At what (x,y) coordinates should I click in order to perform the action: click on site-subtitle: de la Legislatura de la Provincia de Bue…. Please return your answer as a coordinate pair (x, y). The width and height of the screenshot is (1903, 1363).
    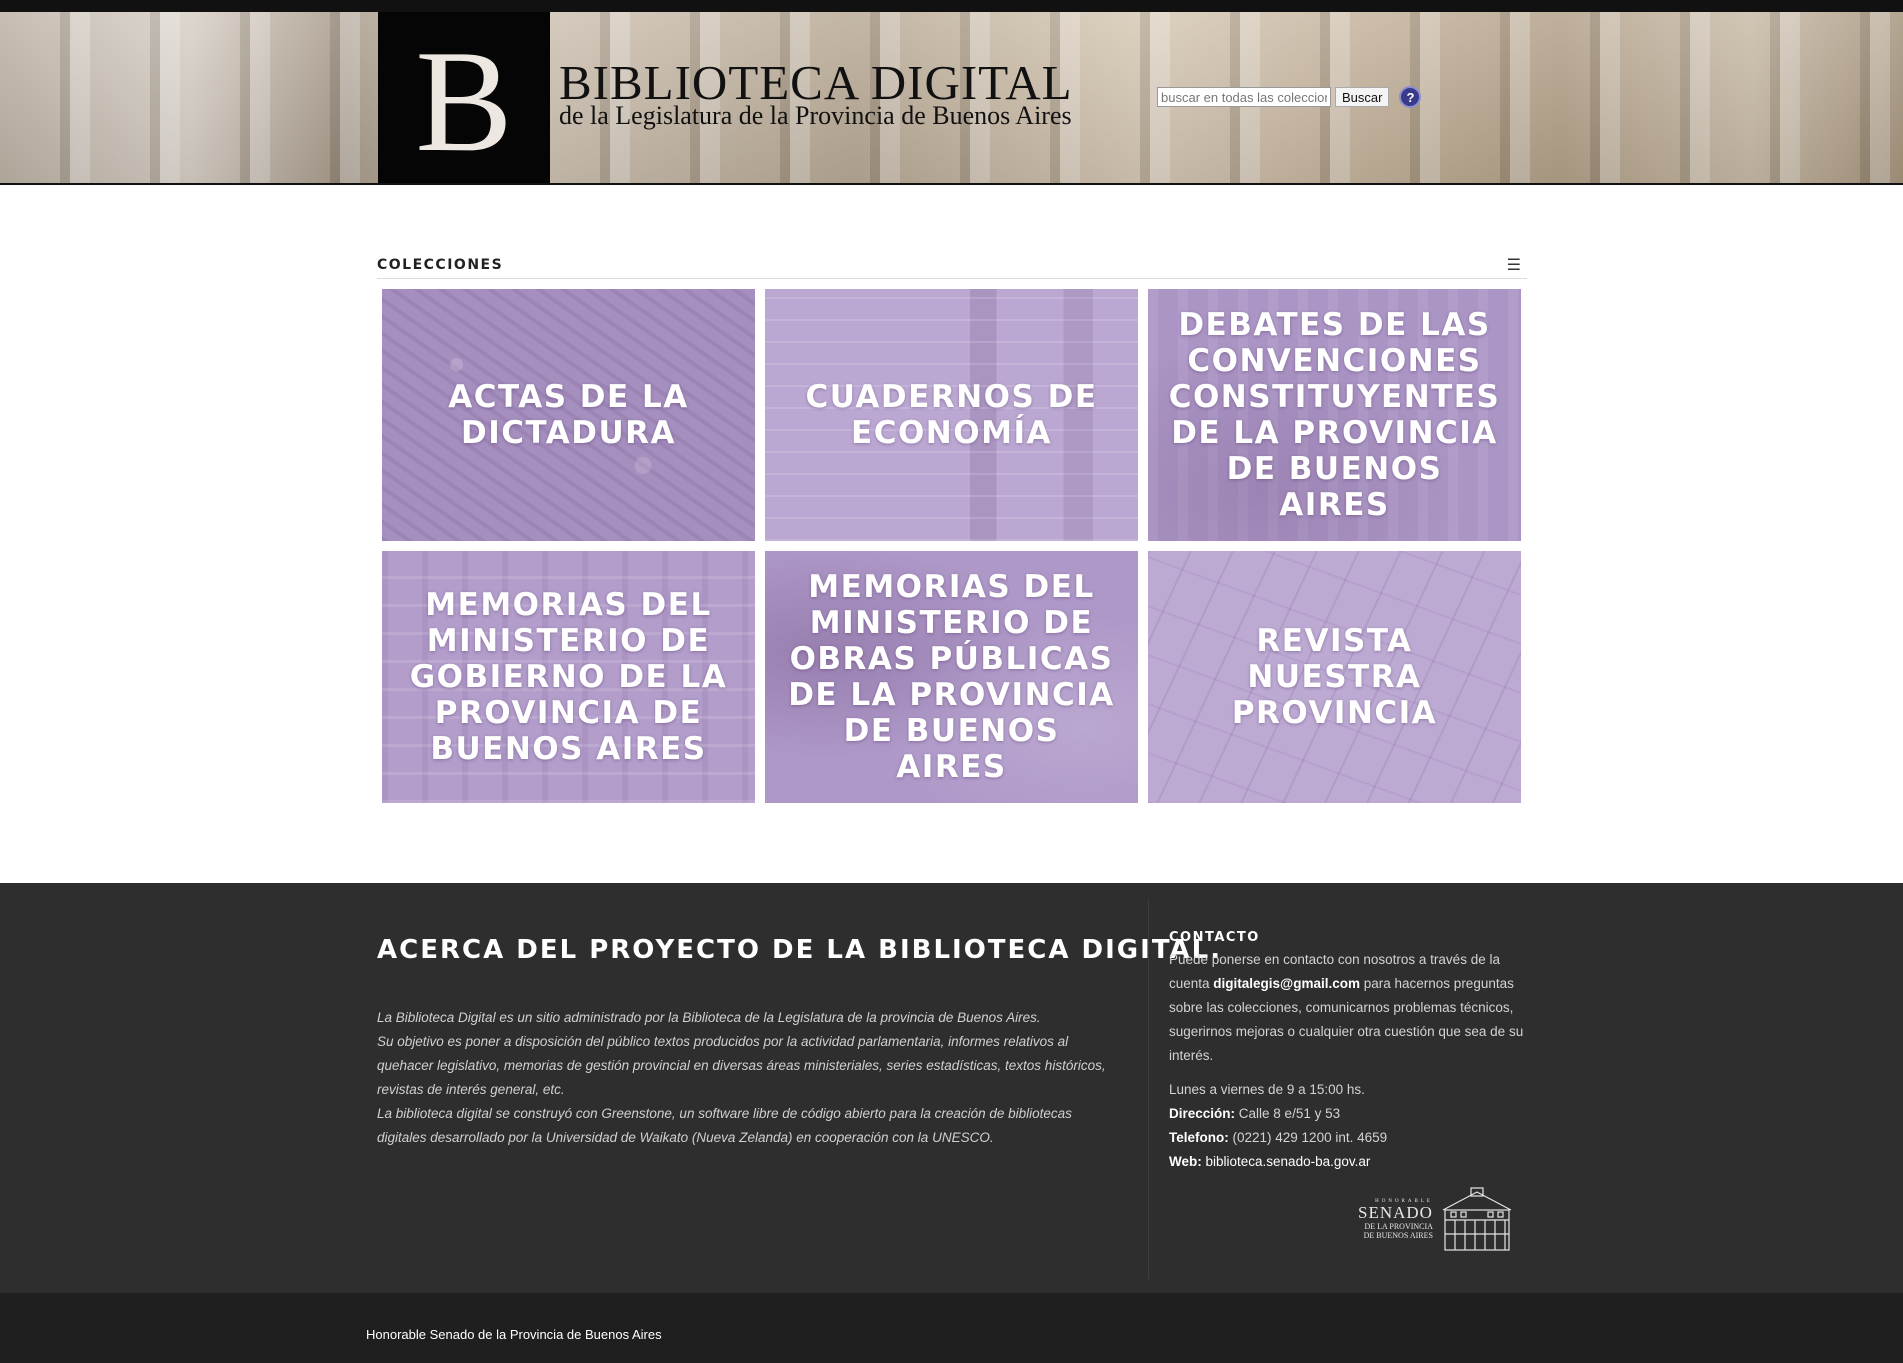
    Looking at the image, I should click on (815, 115).